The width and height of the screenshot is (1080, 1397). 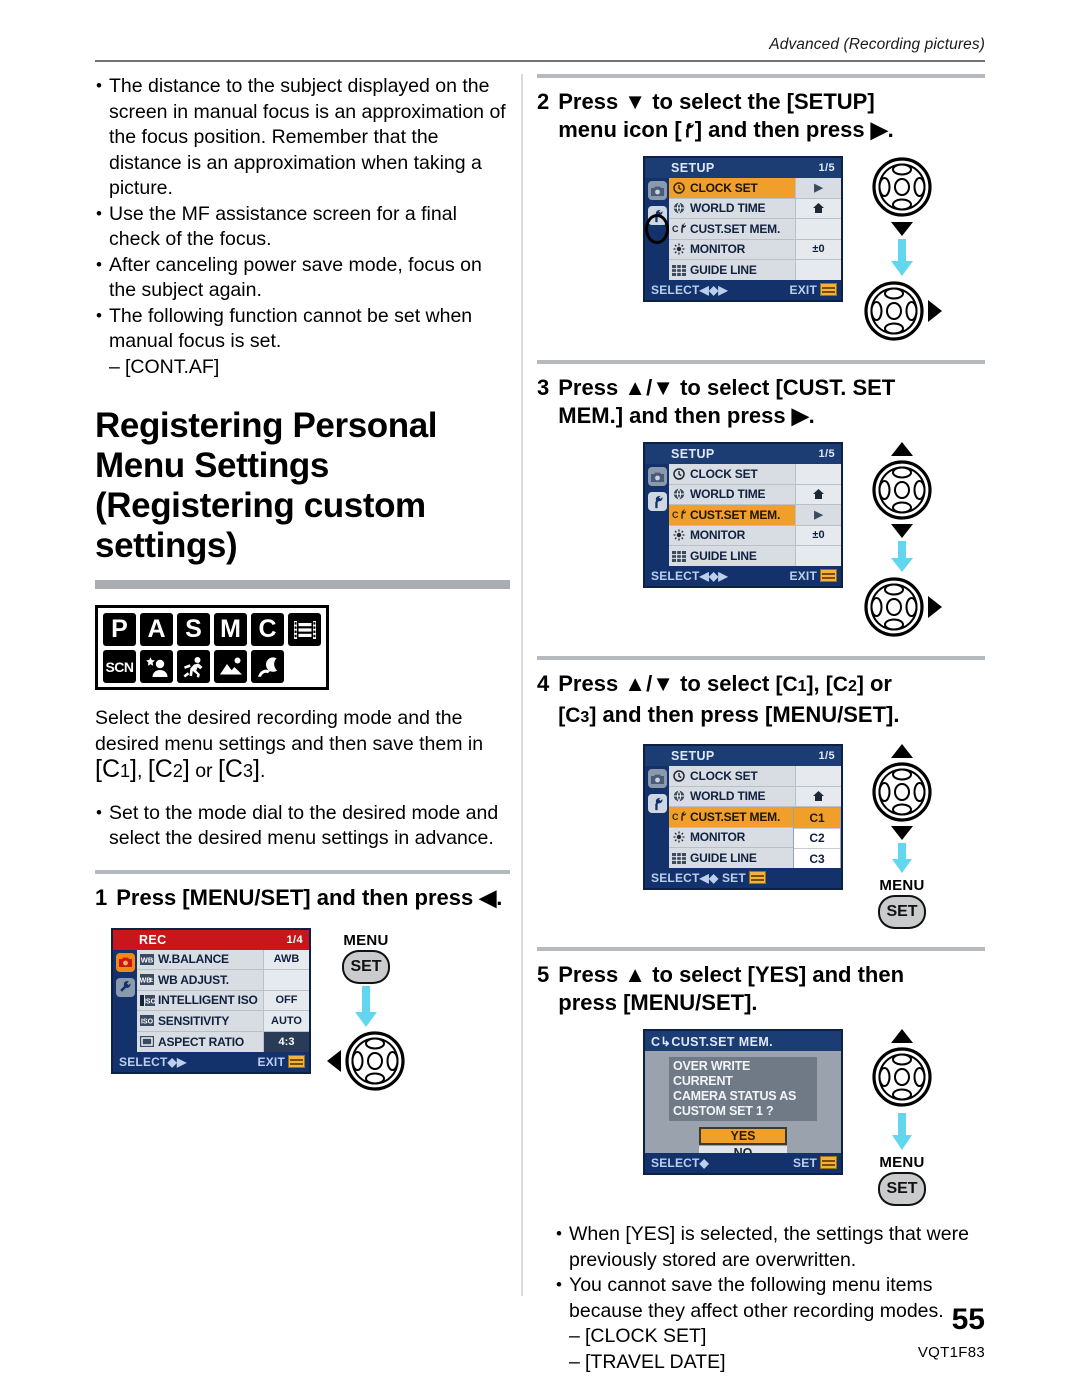 I want to click on step-text-line2b: ] and then press ▶., so click(x=794, y=129).